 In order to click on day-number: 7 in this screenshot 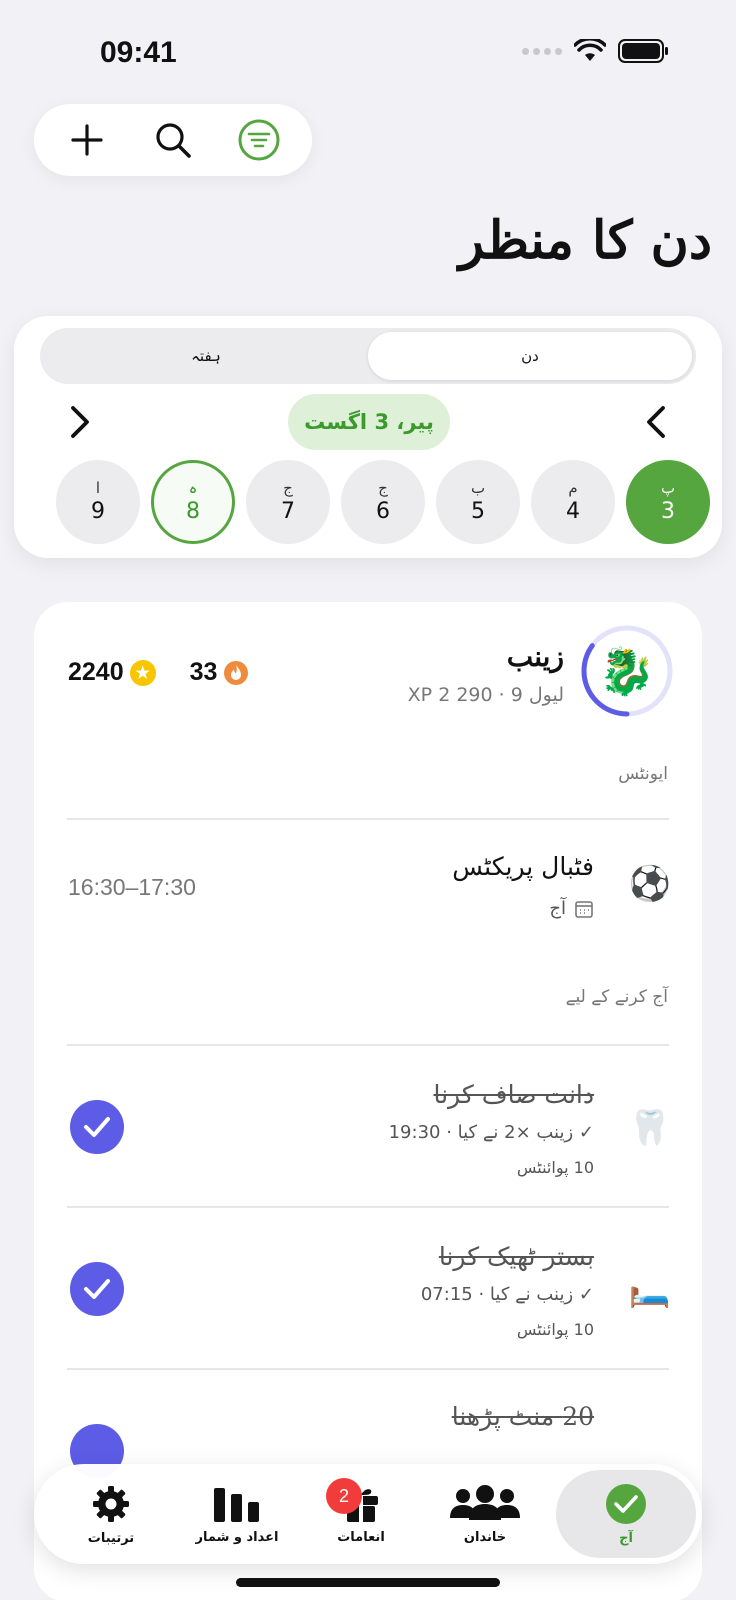, I will do `click(288, 511)`.